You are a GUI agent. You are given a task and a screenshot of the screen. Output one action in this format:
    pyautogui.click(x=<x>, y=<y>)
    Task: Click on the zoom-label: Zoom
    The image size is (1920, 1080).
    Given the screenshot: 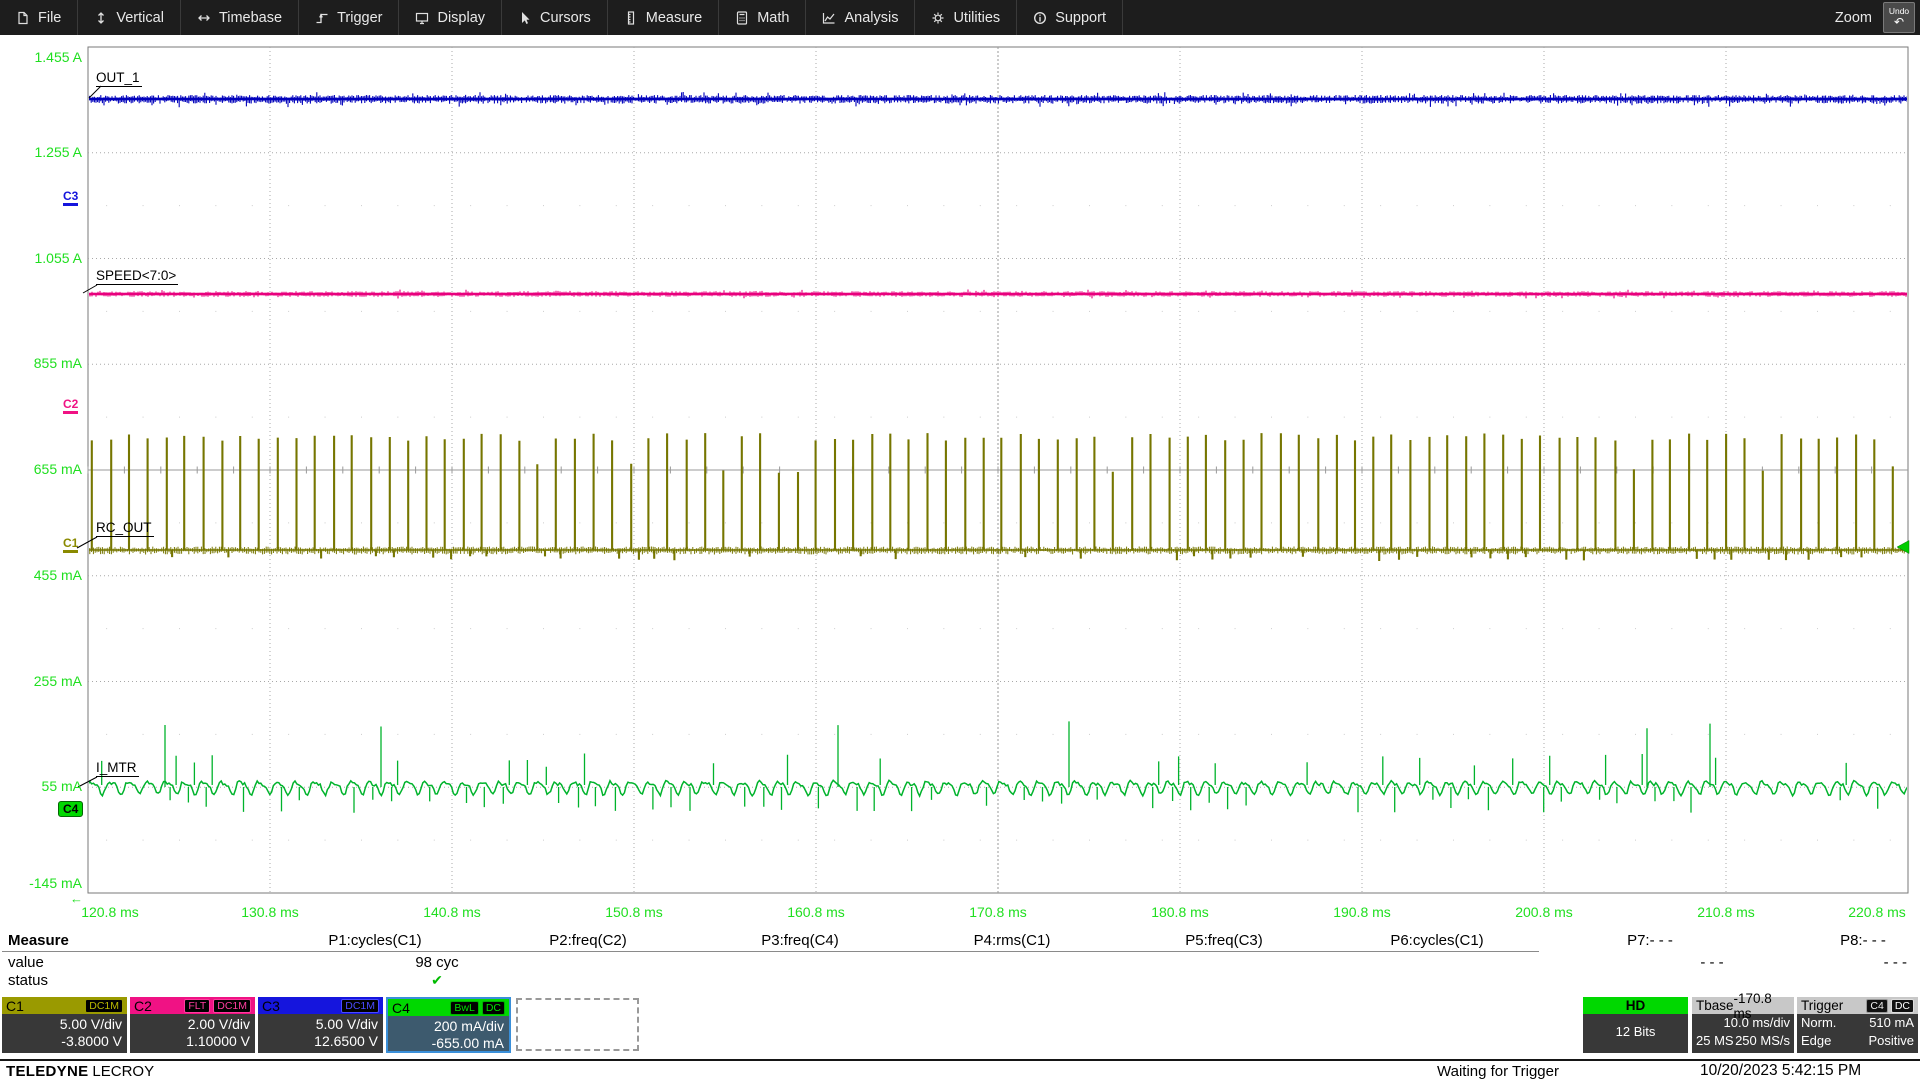 What is the action you would take?
    pyautogui.click(x=1853, y=18)
    